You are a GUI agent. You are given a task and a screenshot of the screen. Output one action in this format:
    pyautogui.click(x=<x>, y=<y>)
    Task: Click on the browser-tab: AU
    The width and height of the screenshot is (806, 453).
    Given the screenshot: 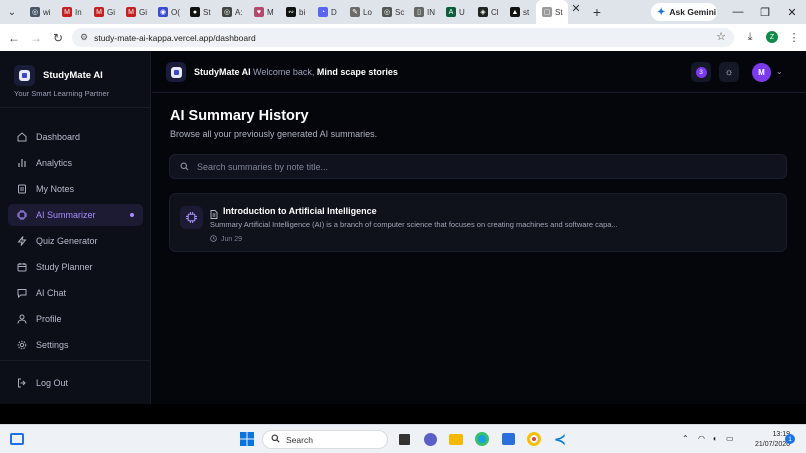 What is the action you would take?
    pyautogui.click(x=456, y=12)
    